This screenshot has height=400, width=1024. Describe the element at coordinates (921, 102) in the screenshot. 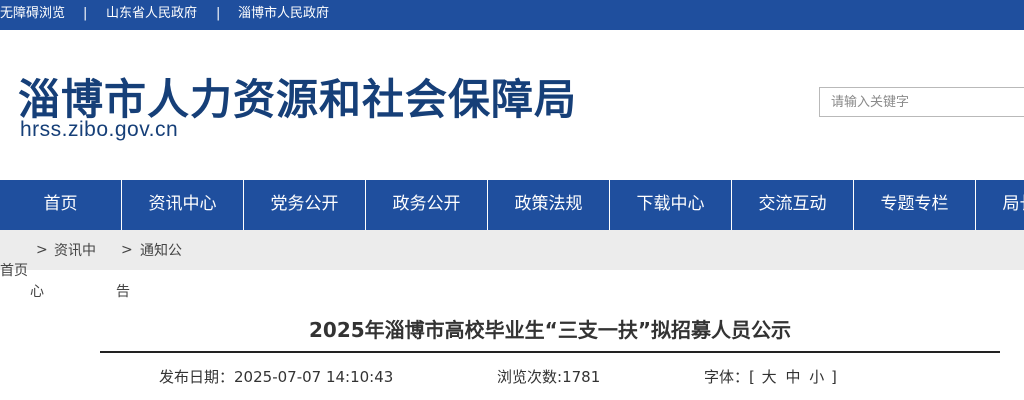

I see `search-input` at that location.